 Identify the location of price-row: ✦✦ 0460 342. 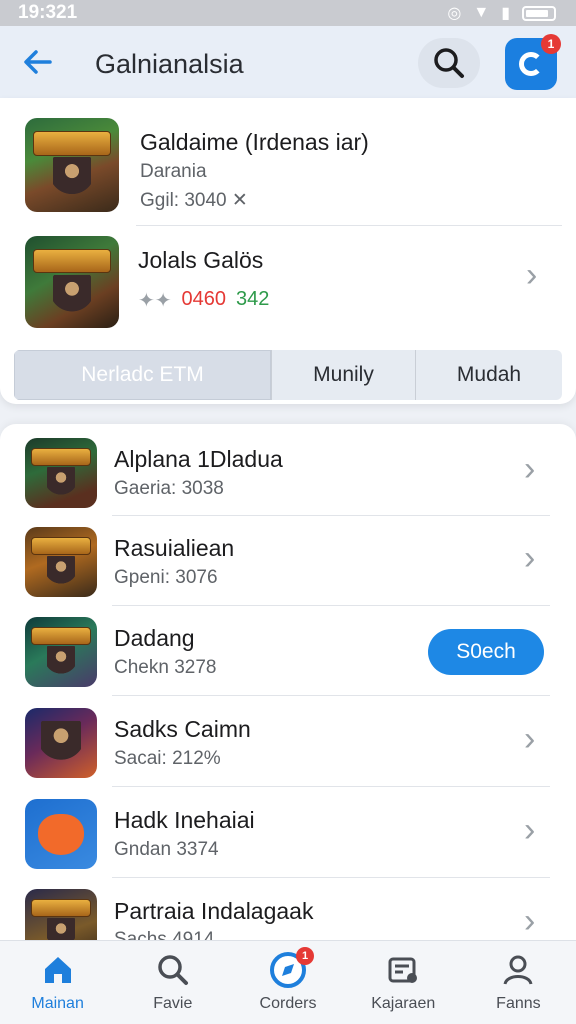
(203, 300).